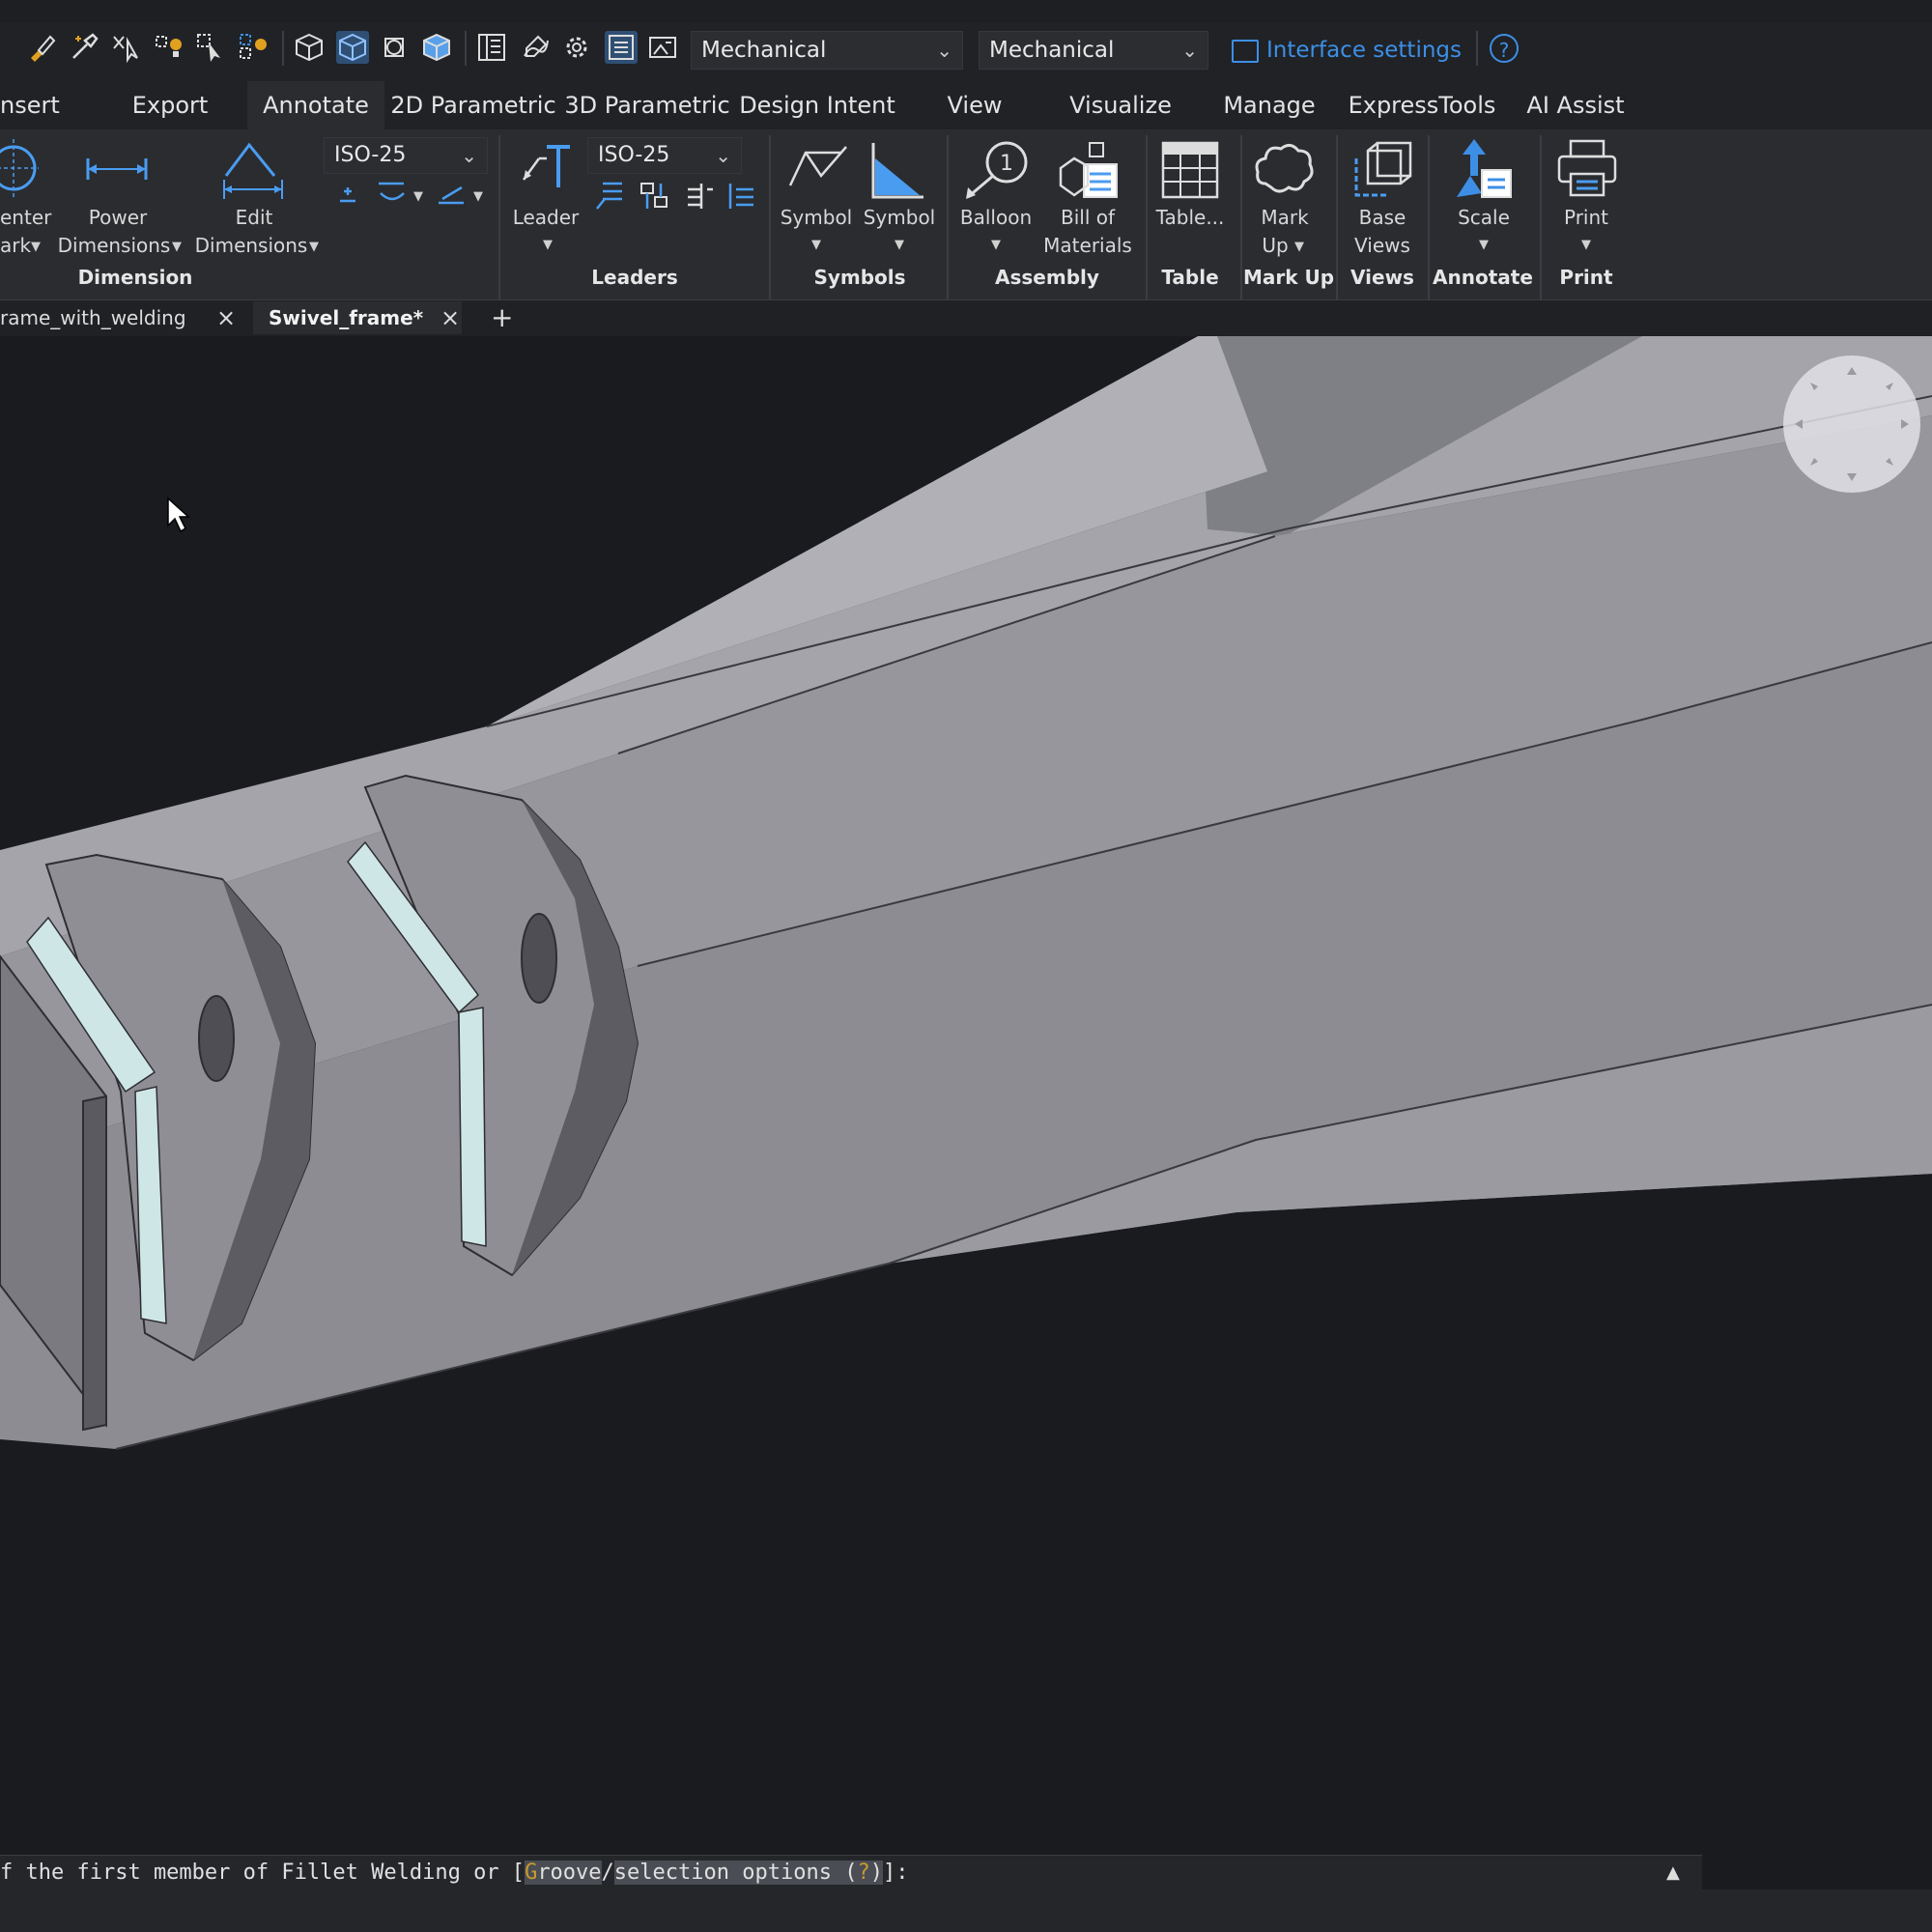 The image size is (1932, 1932). Describe the element at coordinates (352, 47) in the screenshot. I see `cube-shaded-icon` at that location.